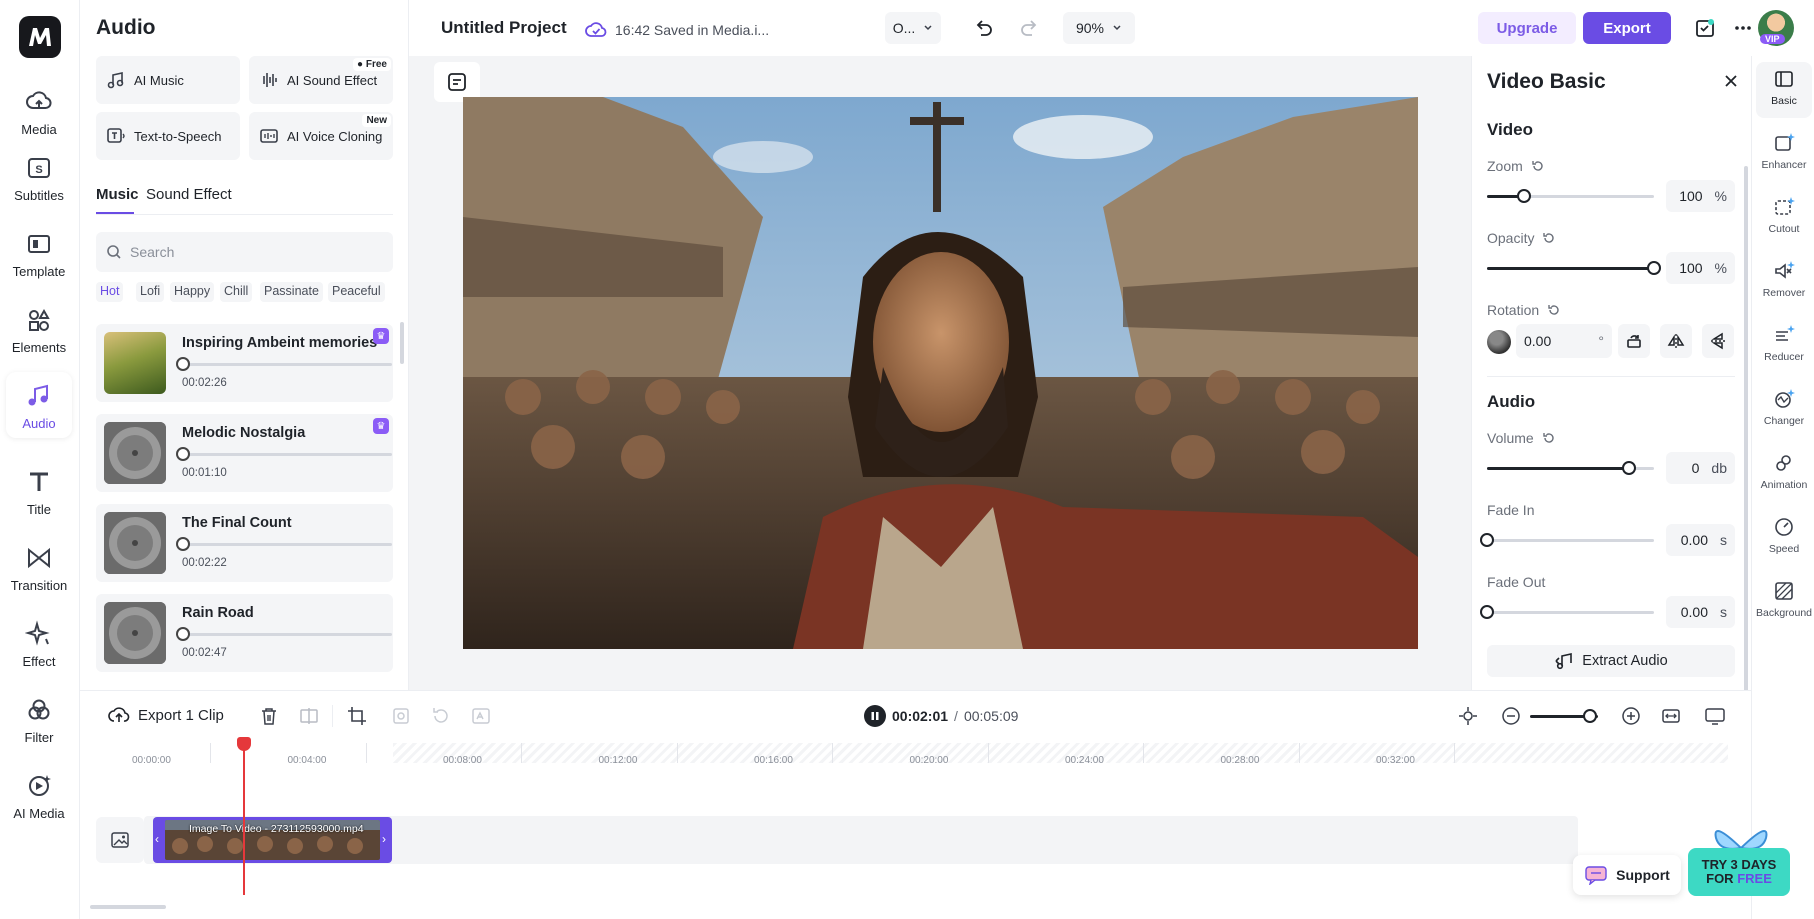 The height and width of the screenshot is (919, 1814). I want to click on flip-horizontal-button, so click(1676, 341).